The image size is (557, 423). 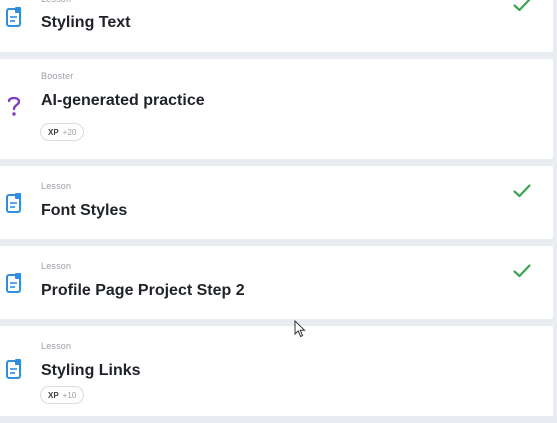 I want to click on xp-value: +10, so click(x=69, y=395).